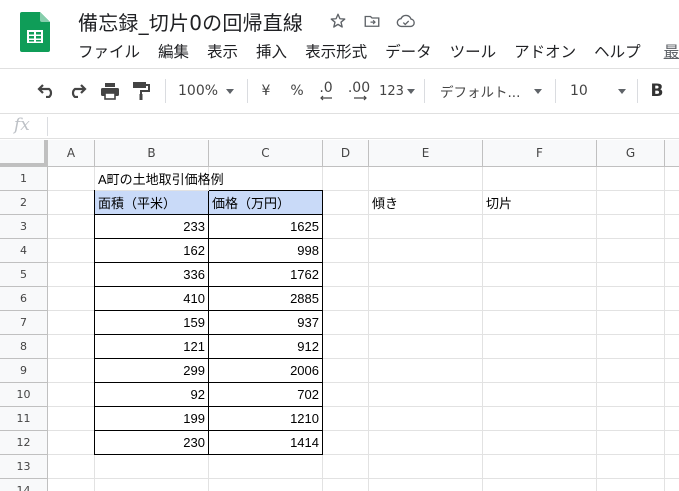 This screenshot has height=491, width=679. I want to click on cell-price-value: 1762, so click(266, 275).